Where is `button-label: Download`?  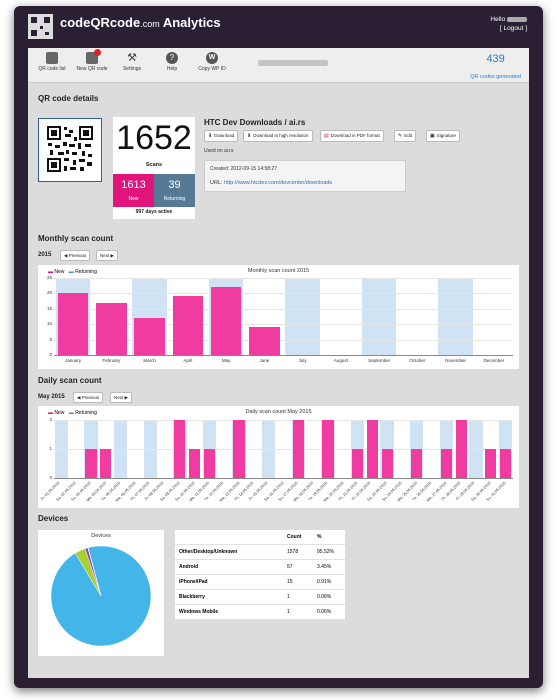
button-label: Download is located at coordinates (224, 135).